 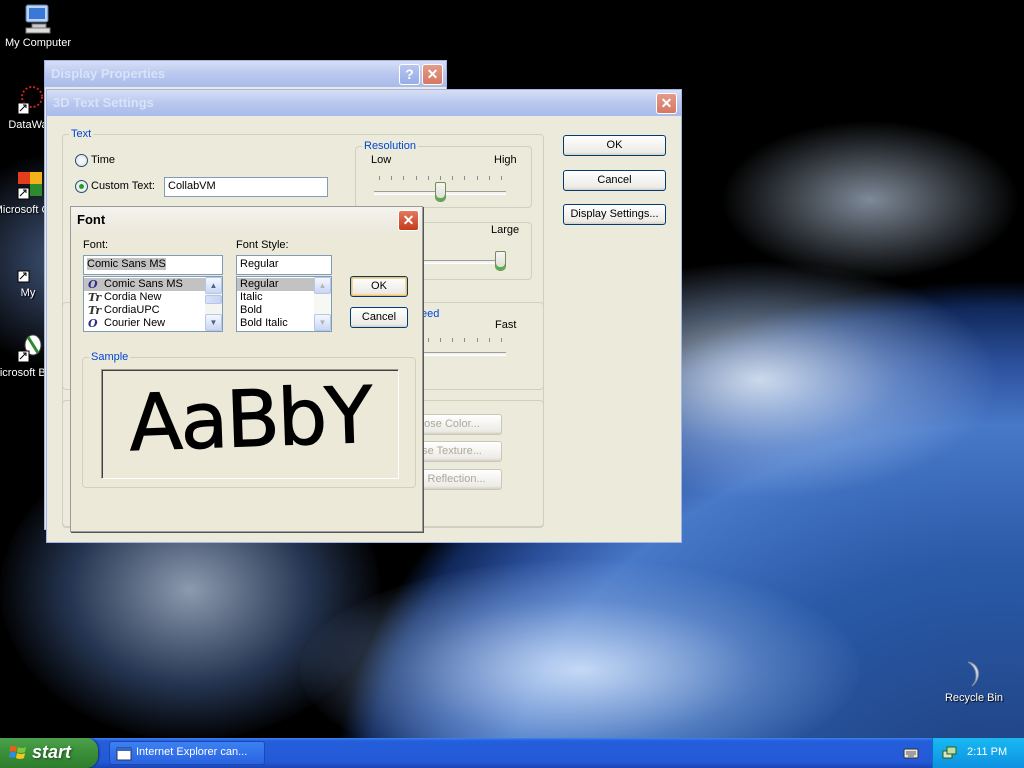 What do you see at coordinates (506, 325) in the screenshot?
I see `speed-fast-label: Fast` at bounding box center [506, 325].